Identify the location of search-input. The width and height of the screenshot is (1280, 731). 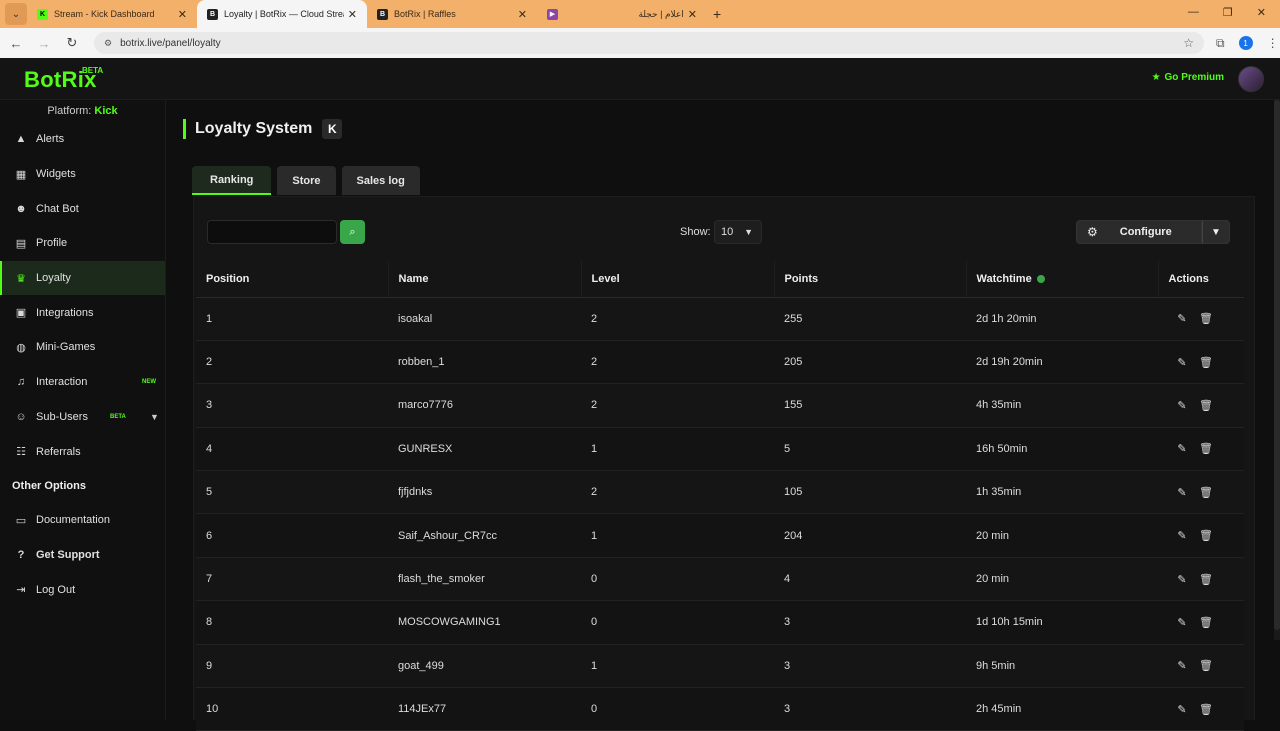
(272, 232).